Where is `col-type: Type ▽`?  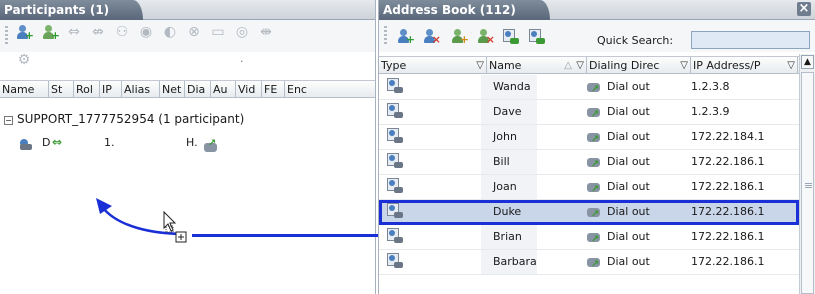 col-type: Type ▽ is located at coordinates (433, 65).